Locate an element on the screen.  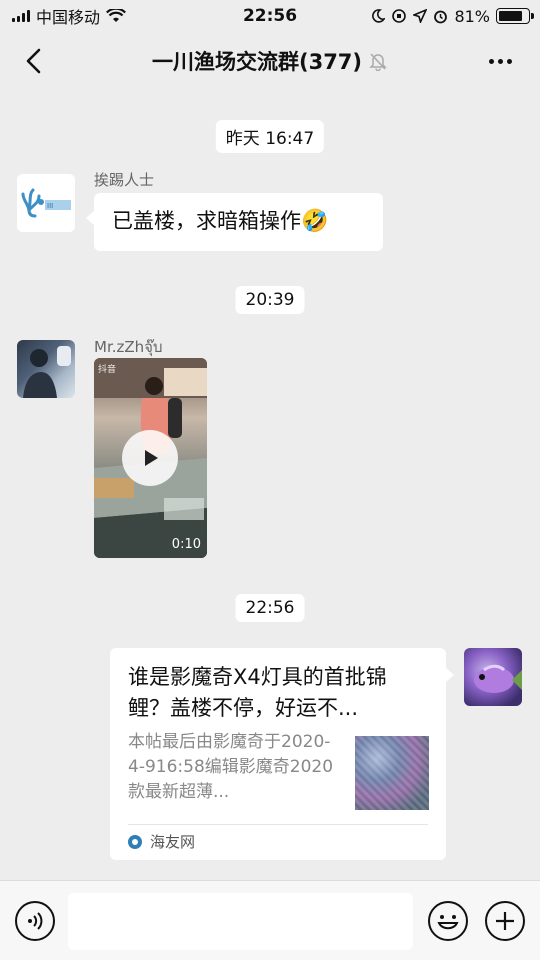
svg-text: III is located at coordinates (50, 206).